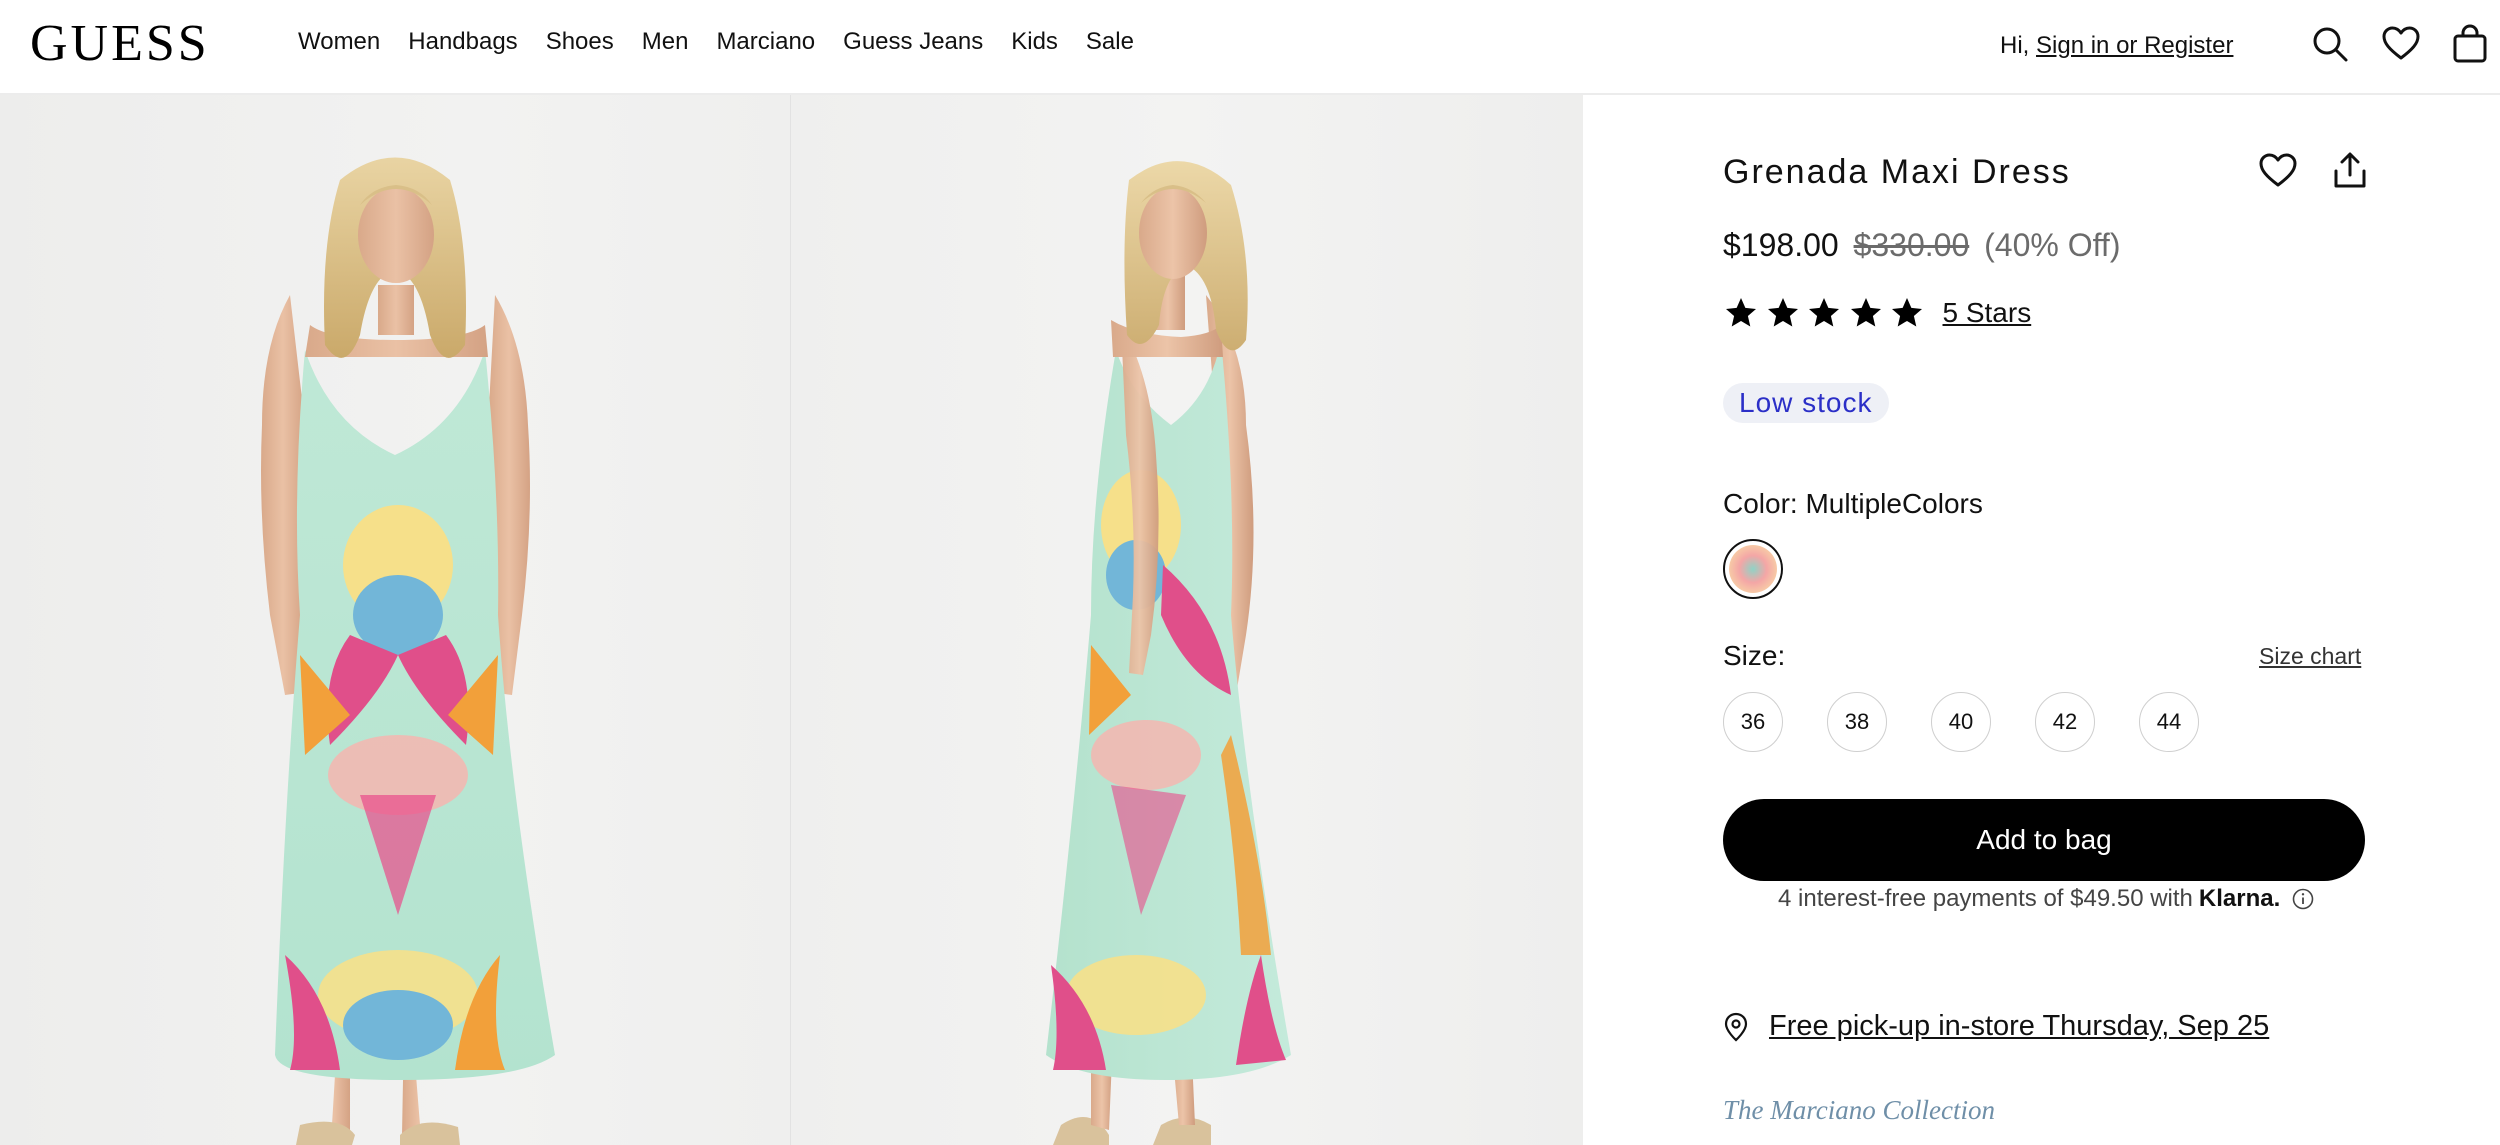 The image size is (2500, 1145). What do you see at coordinates (765, 42) in the screenshot?
I see `nav-item-marciano: Marciano` at bounding box center [765, 42].